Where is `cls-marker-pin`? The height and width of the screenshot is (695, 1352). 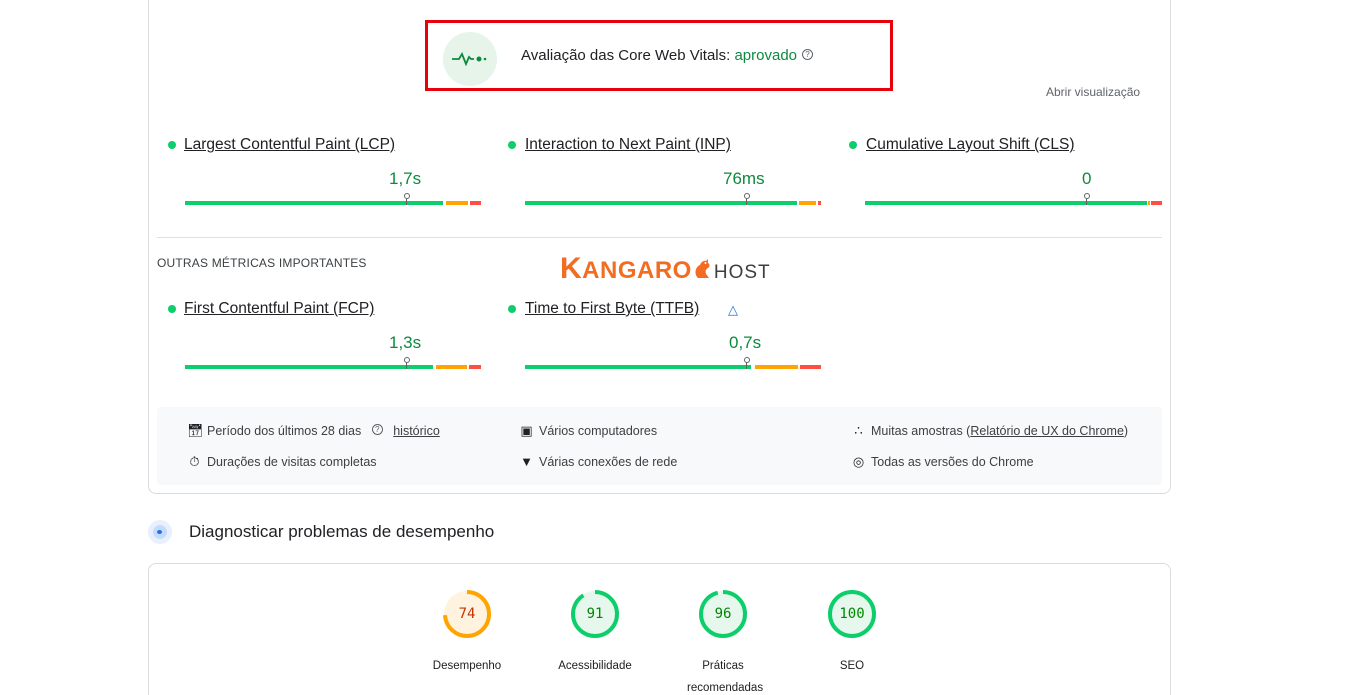
cls-marker-pin is located at coordinates (1087, 199).